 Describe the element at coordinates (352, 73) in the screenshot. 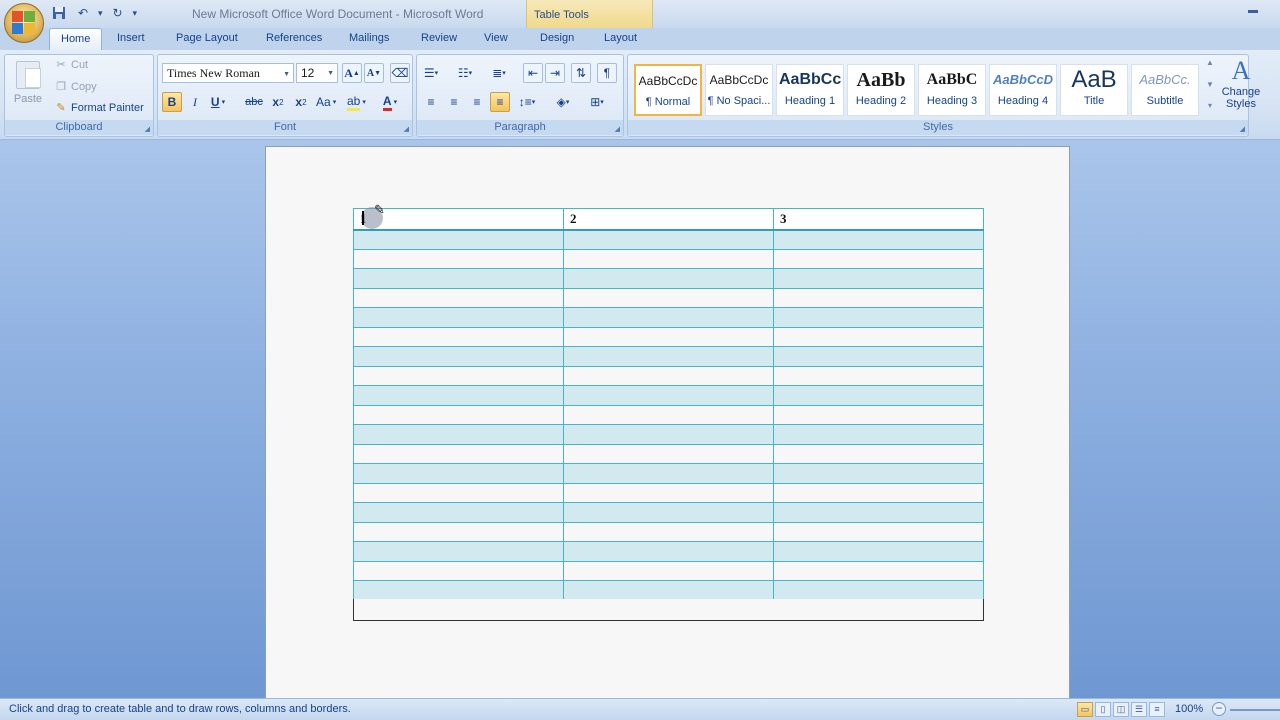

I see `grow-font-button: A ▲` at that location.